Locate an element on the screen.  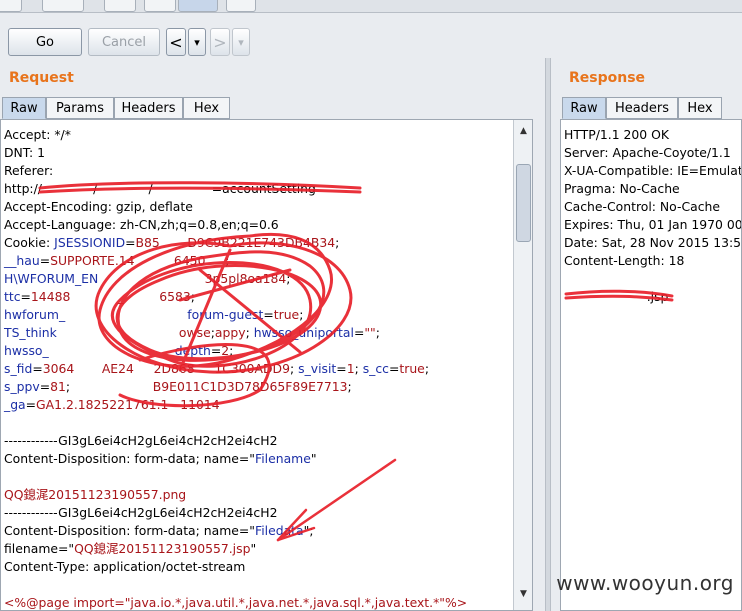
top-tab-strip is located at coordinates (371, 6).